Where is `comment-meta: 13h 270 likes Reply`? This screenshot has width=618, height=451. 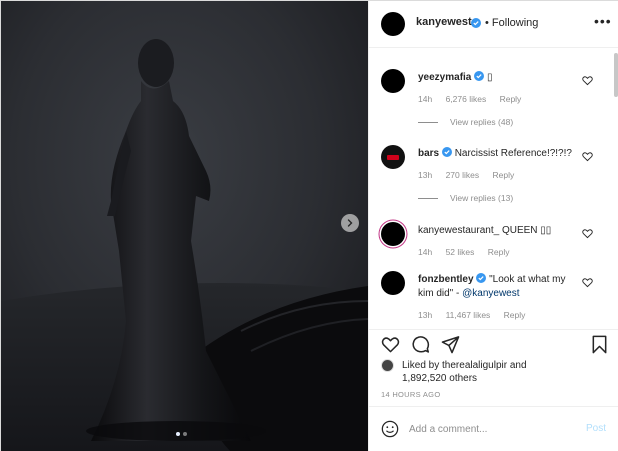 comment-meta: 13h 270 likes Reply is located at coordinates (471, 175).